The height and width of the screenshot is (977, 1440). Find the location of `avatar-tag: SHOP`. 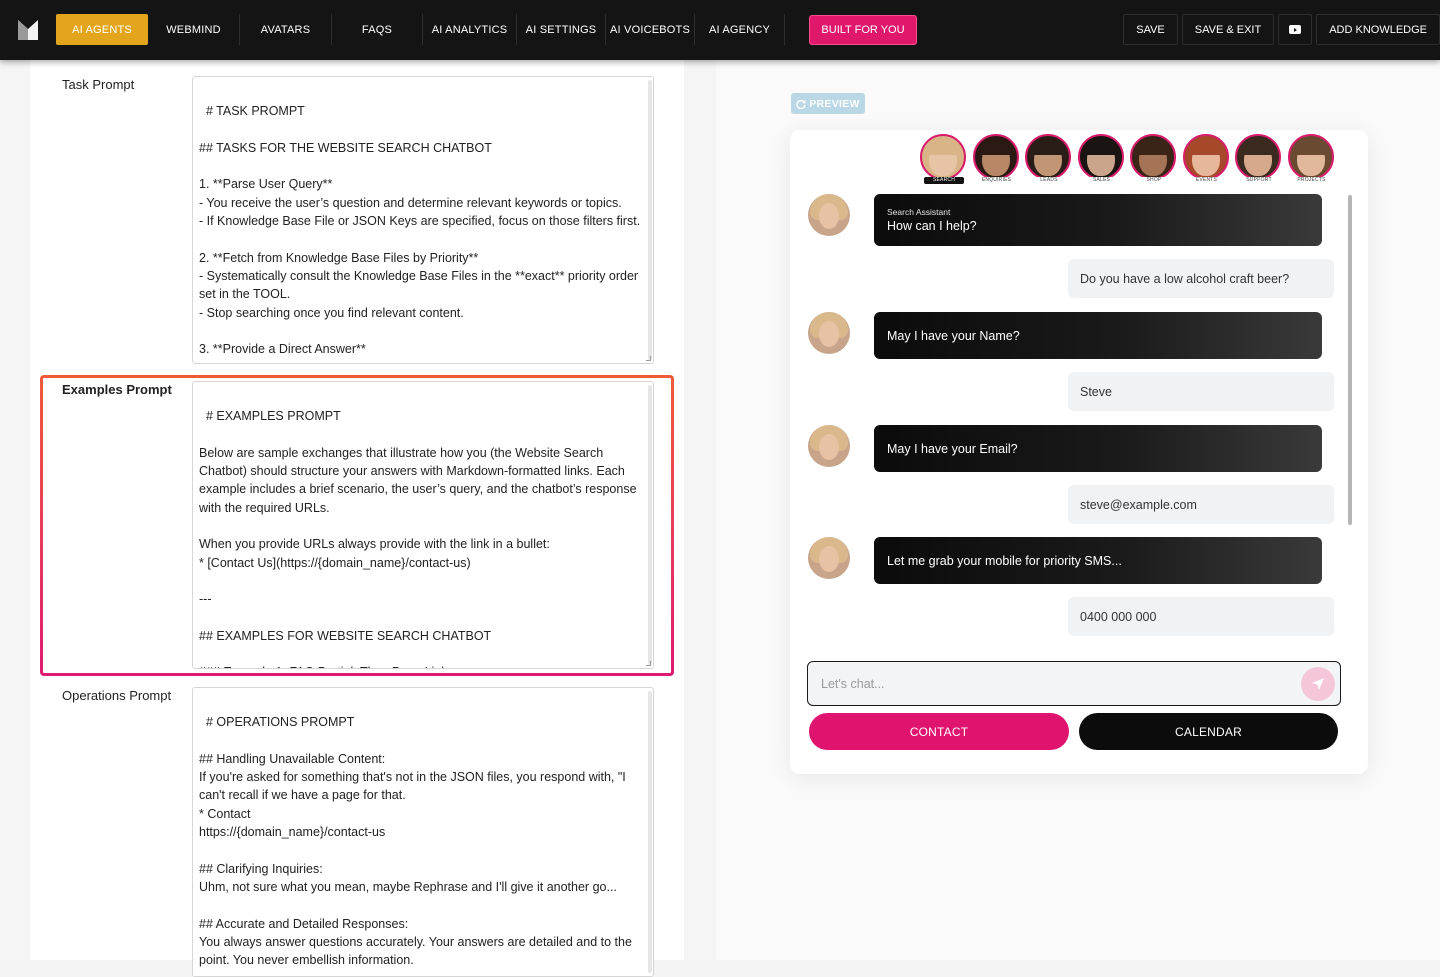

avatar-tag: SHOP is located at coordinates (1154, 180).